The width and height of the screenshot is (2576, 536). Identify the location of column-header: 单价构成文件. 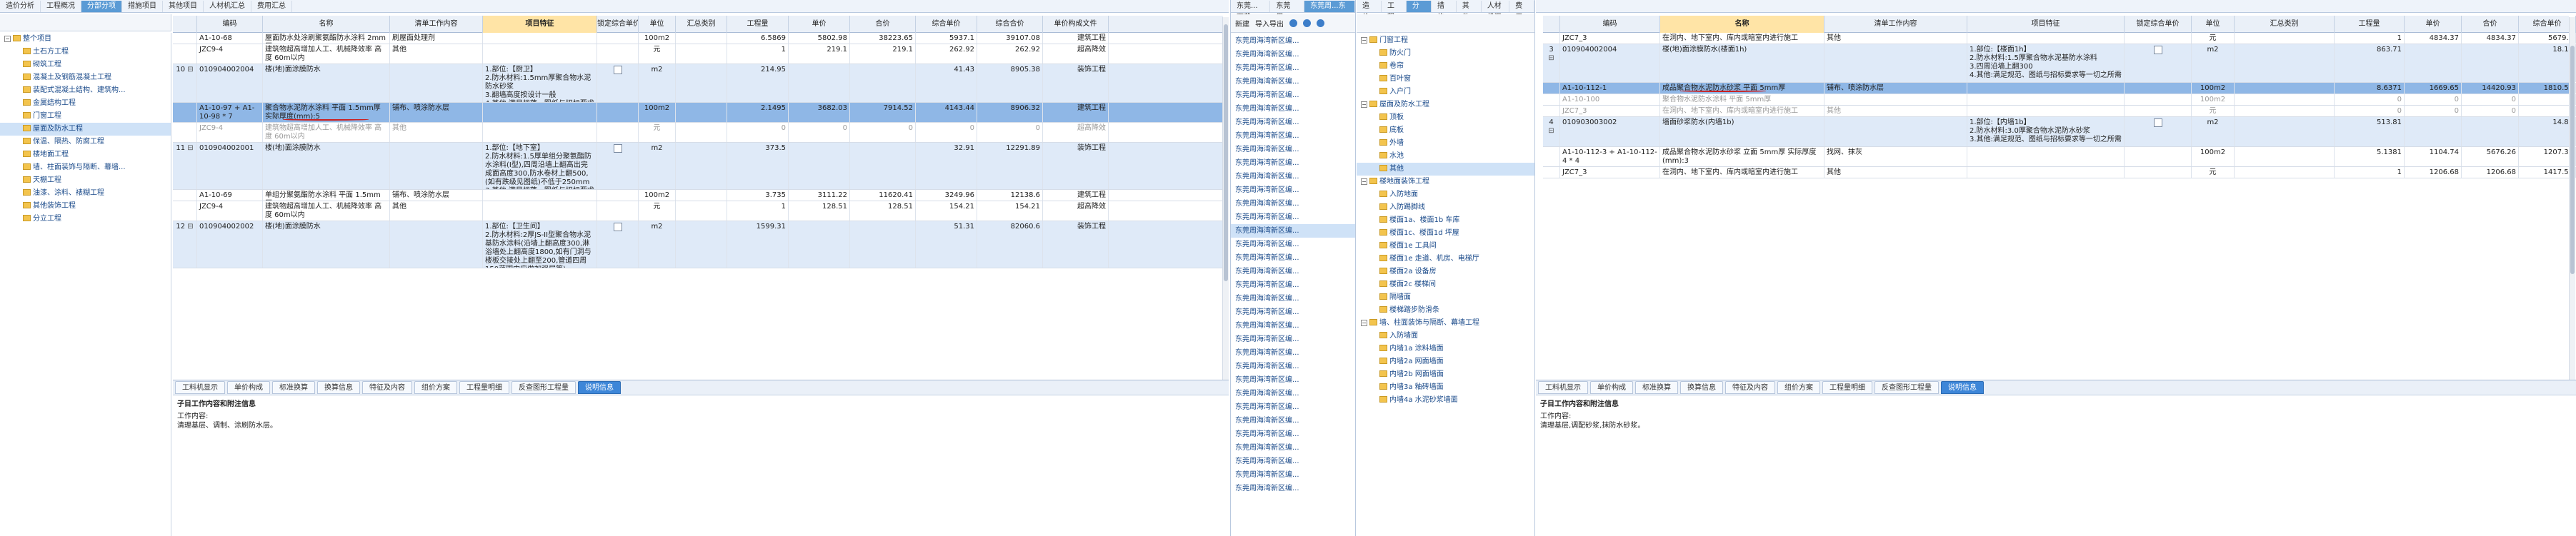
(1076, 25).